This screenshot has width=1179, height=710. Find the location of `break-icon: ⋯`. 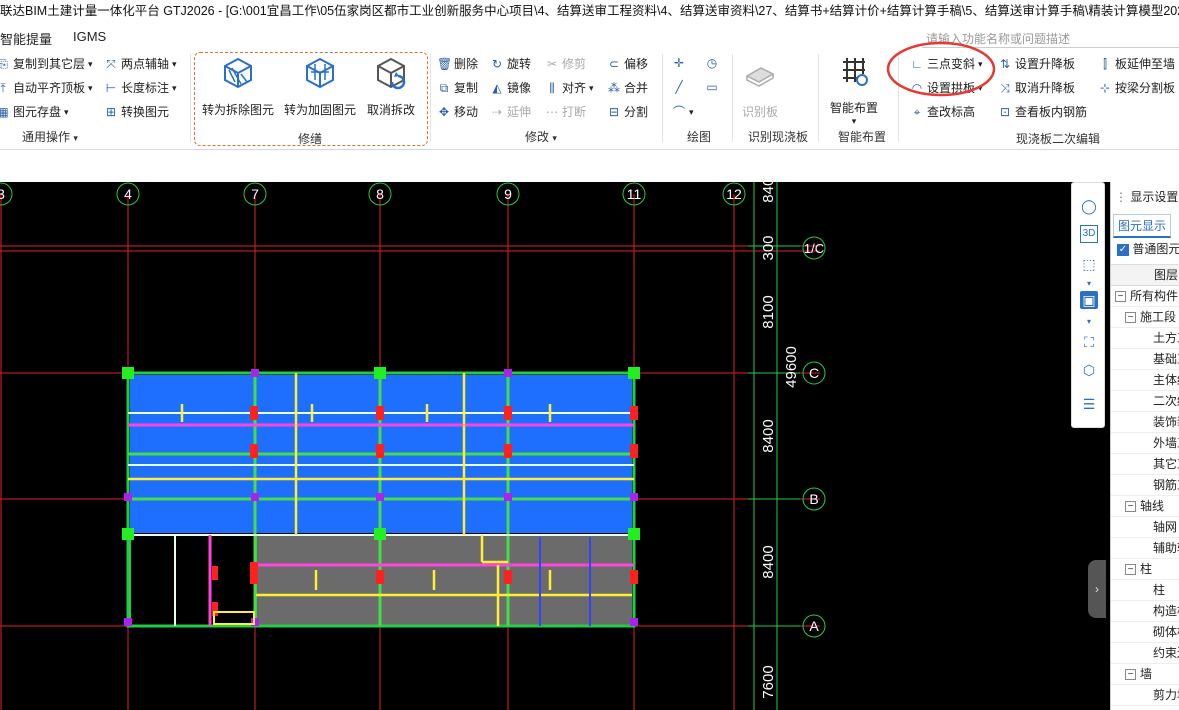

break-icon: ⋯ is located at coordinates (552, 112).